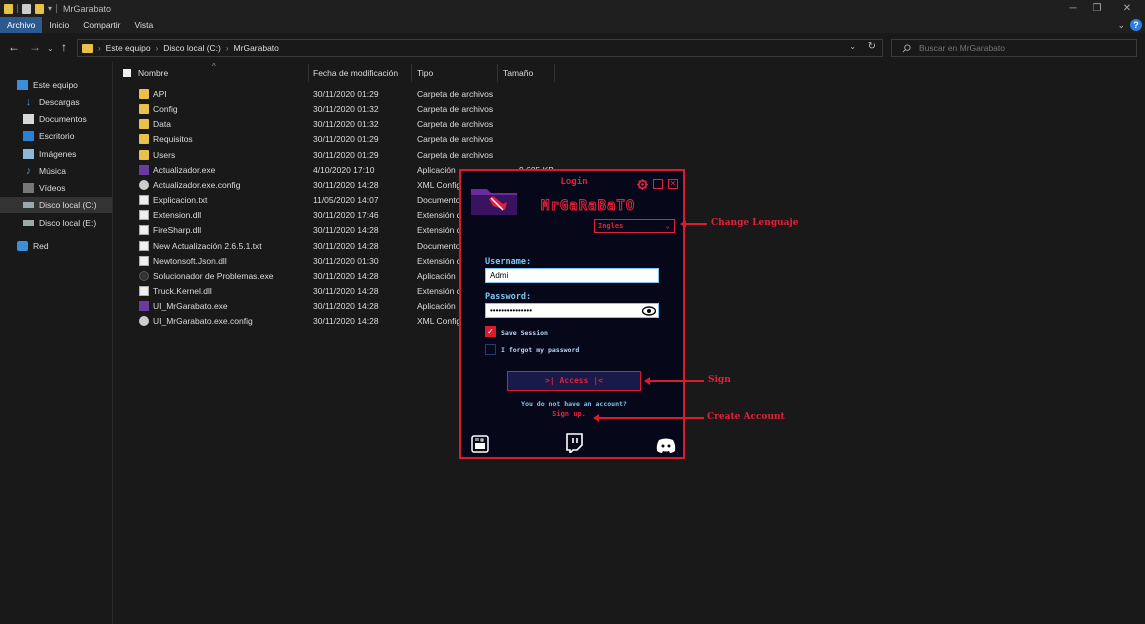 Image resolution: width=1145 pixels, height=624 pixels. What do you see at coordinates (68, 223) in the screenshot?
I see `sidebar-item-label: Disco local (E:)` at bounding box center [68, 223].